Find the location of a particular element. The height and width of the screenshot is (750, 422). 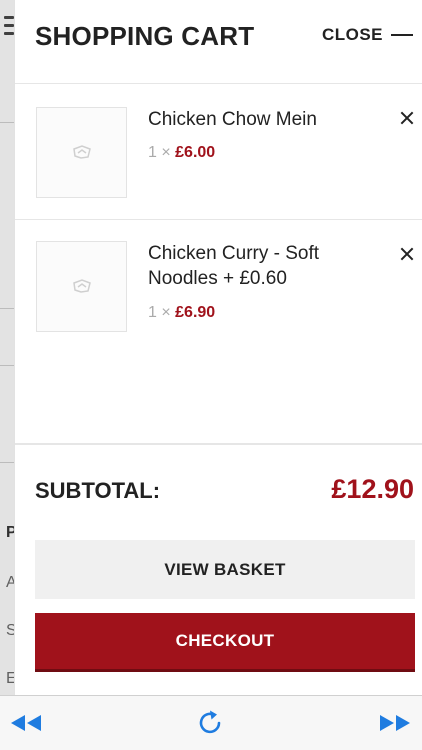

overlay-shade is located at coordinates (7, 347).